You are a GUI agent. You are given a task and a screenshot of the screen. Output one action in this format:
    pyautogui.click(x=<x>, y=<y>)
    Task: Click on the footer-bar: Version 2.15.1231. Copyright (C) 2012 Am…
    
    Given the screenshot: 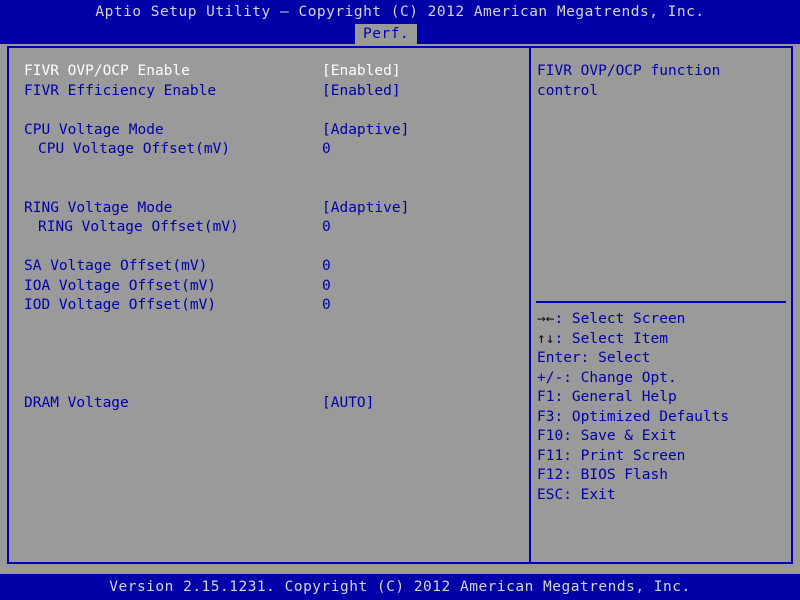 What is the action you would take?
    pyautogui.click(x=400, y=587)
    